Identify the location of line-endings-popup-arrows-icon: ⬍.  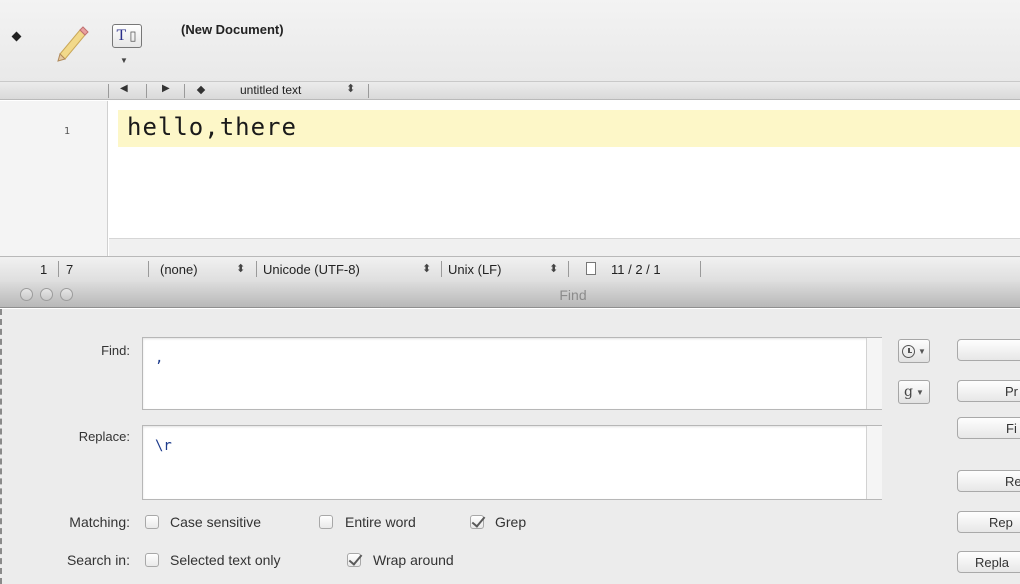
(553, 268).